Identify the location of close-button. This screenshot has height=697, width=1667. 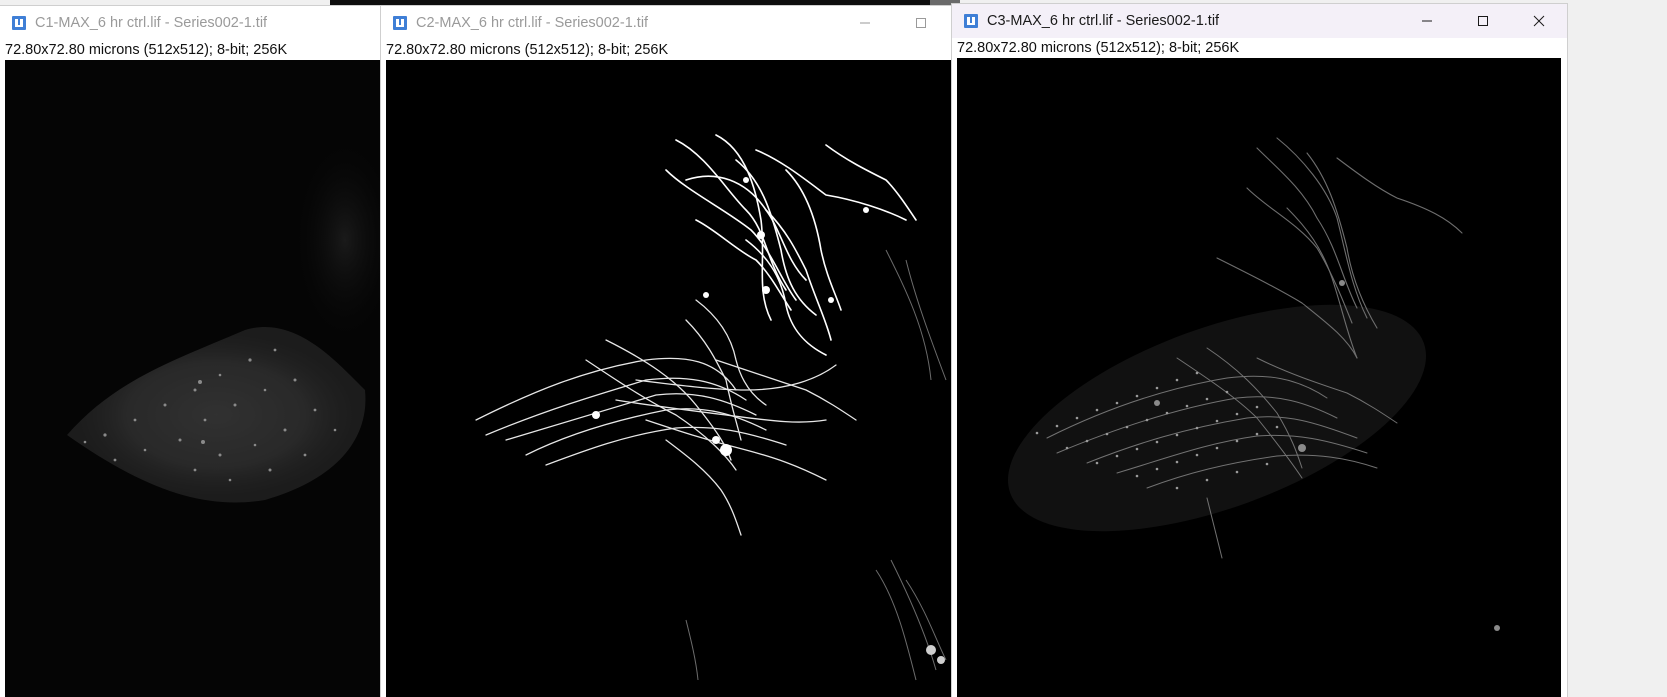
(1539, 21).